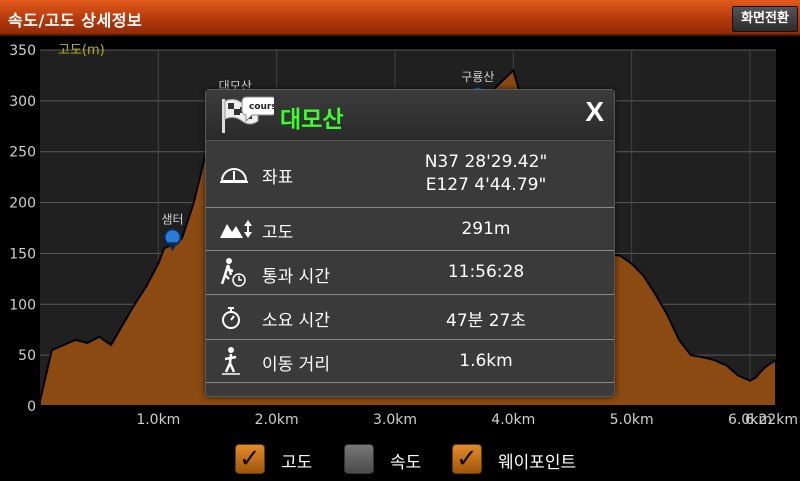 The width and height of the screenshot is (800, 481). What do you see at coordinates (410, 115) in the screenshot?
I see `popup-header: course 대모산 X` at bounding box center [410, 115].